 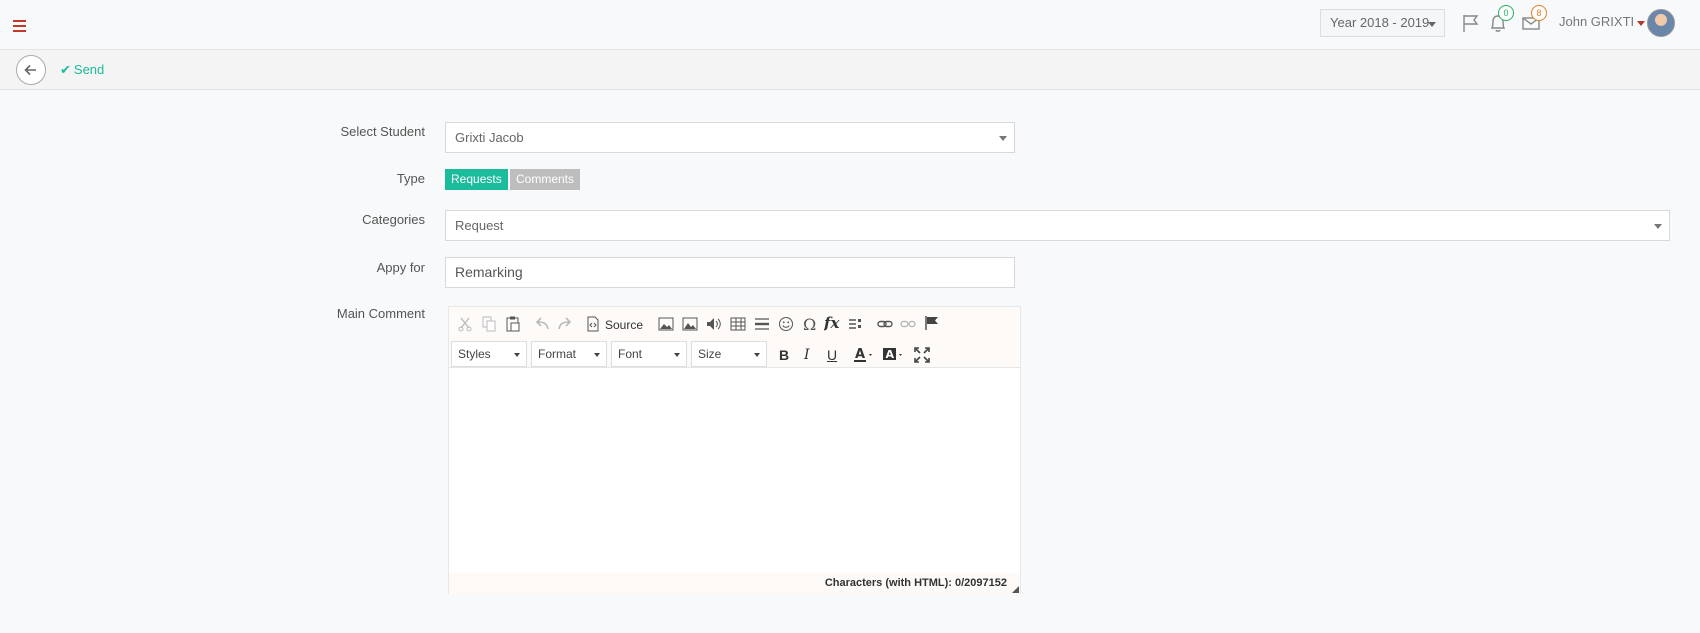 What do you see at coordinates (690, 324) in the screenshot?
I see `image-upload-icon` at bounding box center [690, 324].